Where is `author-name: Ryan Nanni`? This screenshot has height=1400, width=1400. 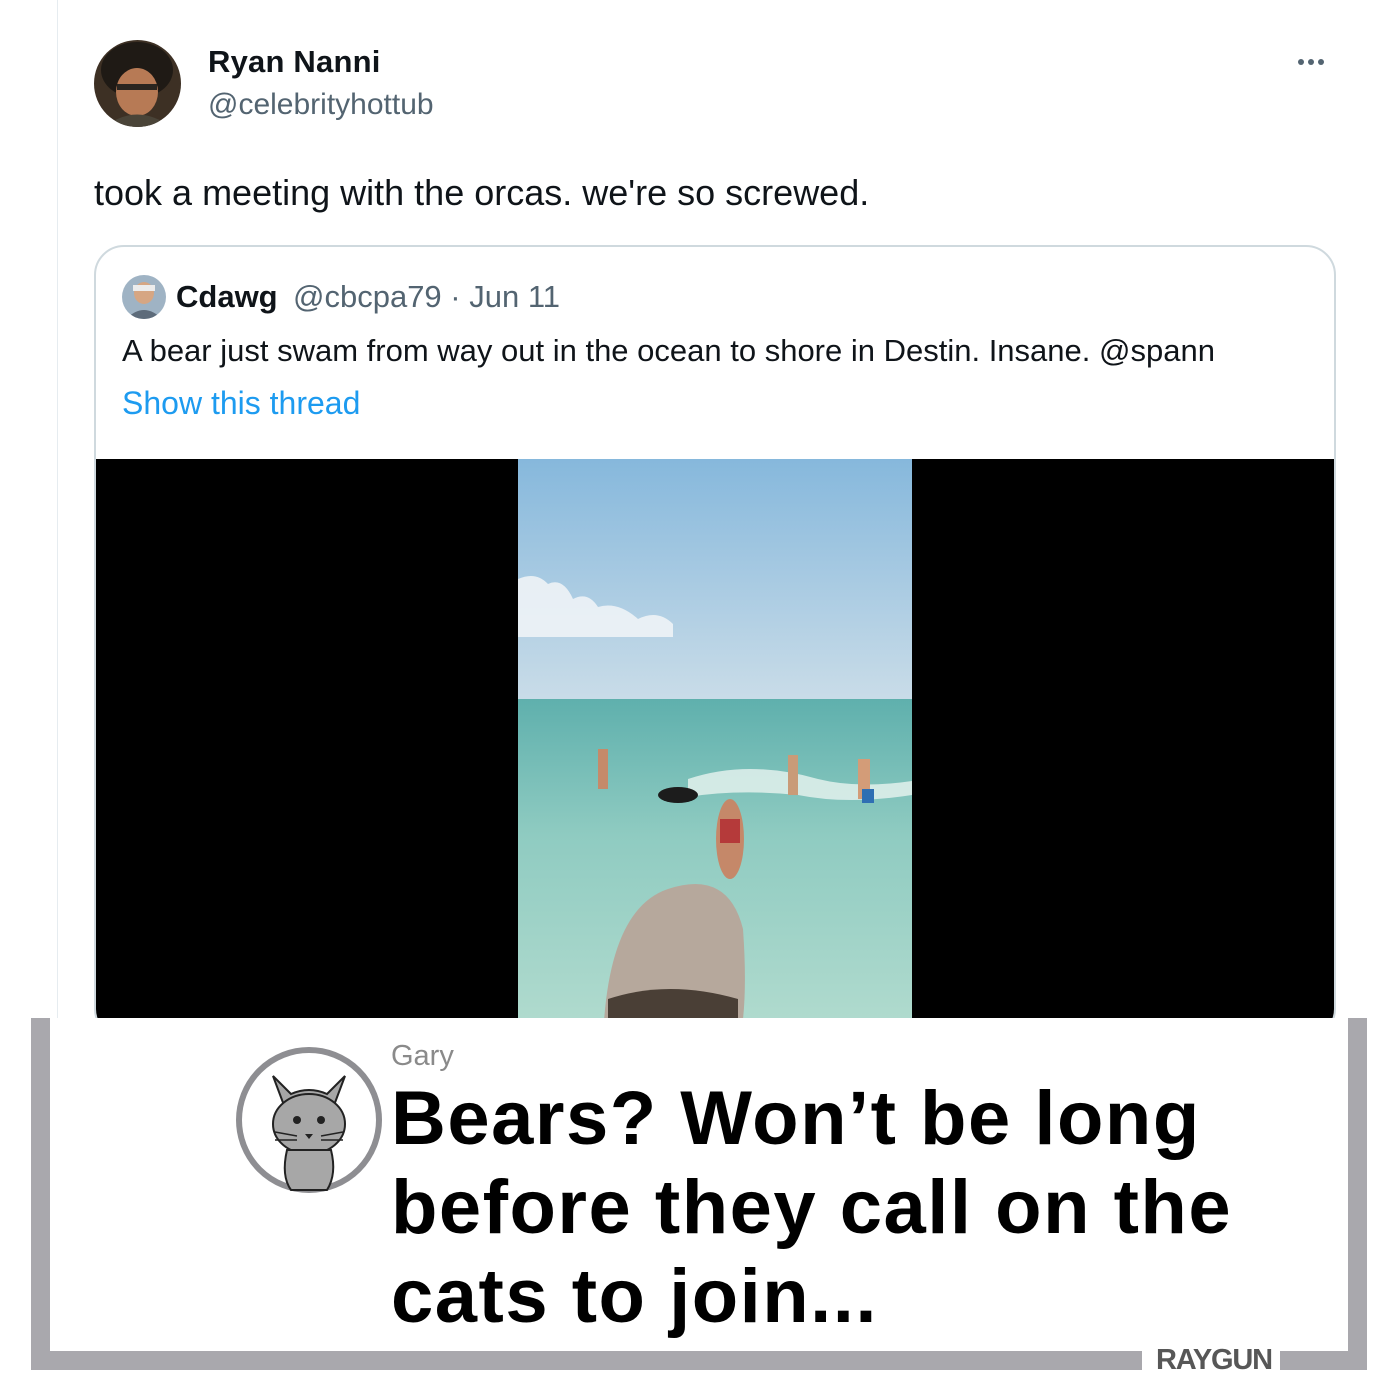
author-name: Ryan Nanni is located at coordinates (294, 62).